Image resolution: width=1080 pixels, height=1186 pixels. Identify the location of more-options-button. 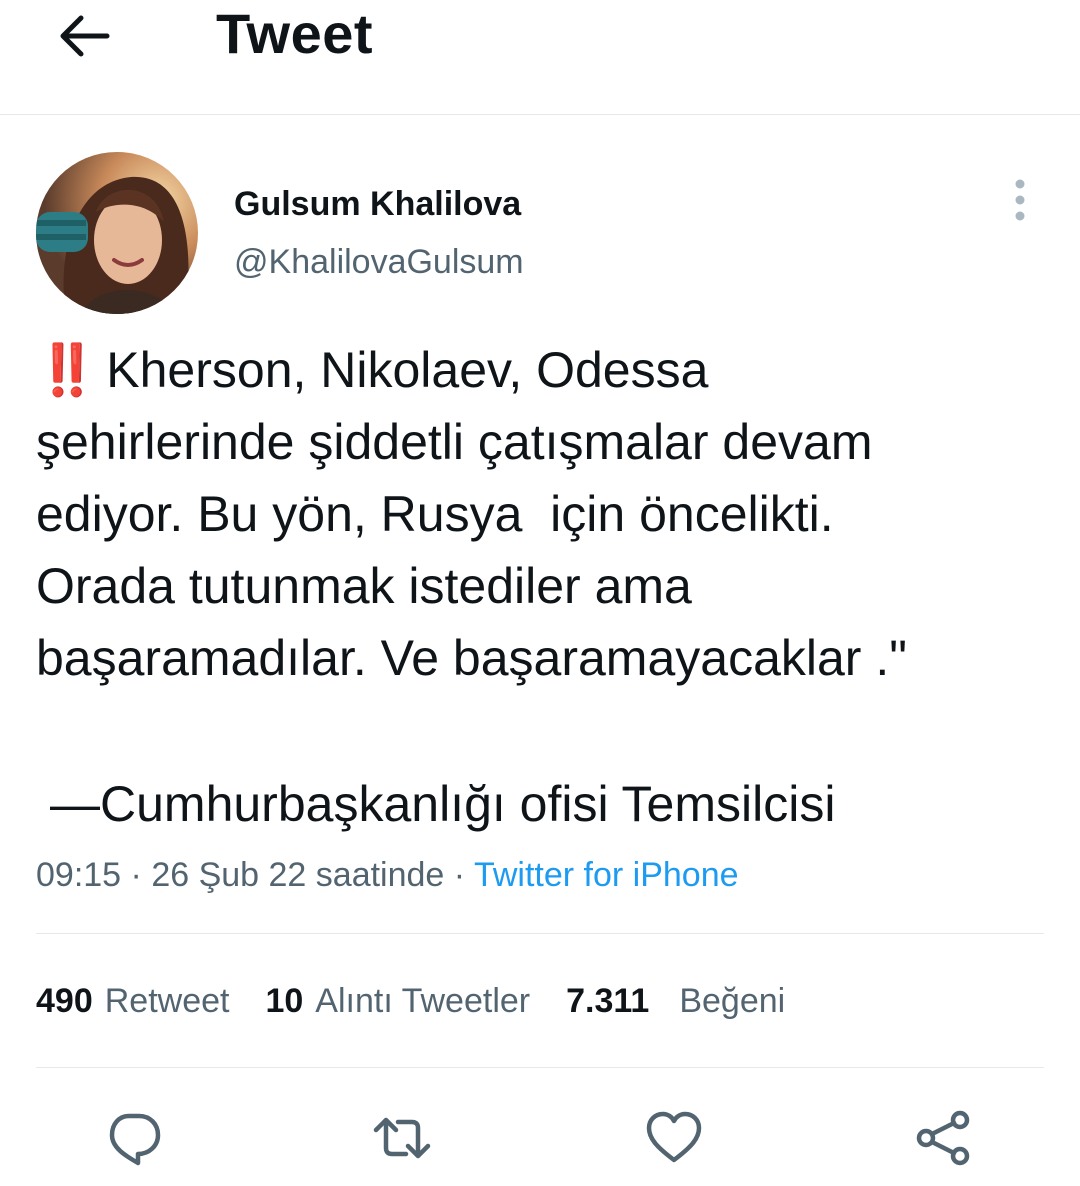
(1020, 200).